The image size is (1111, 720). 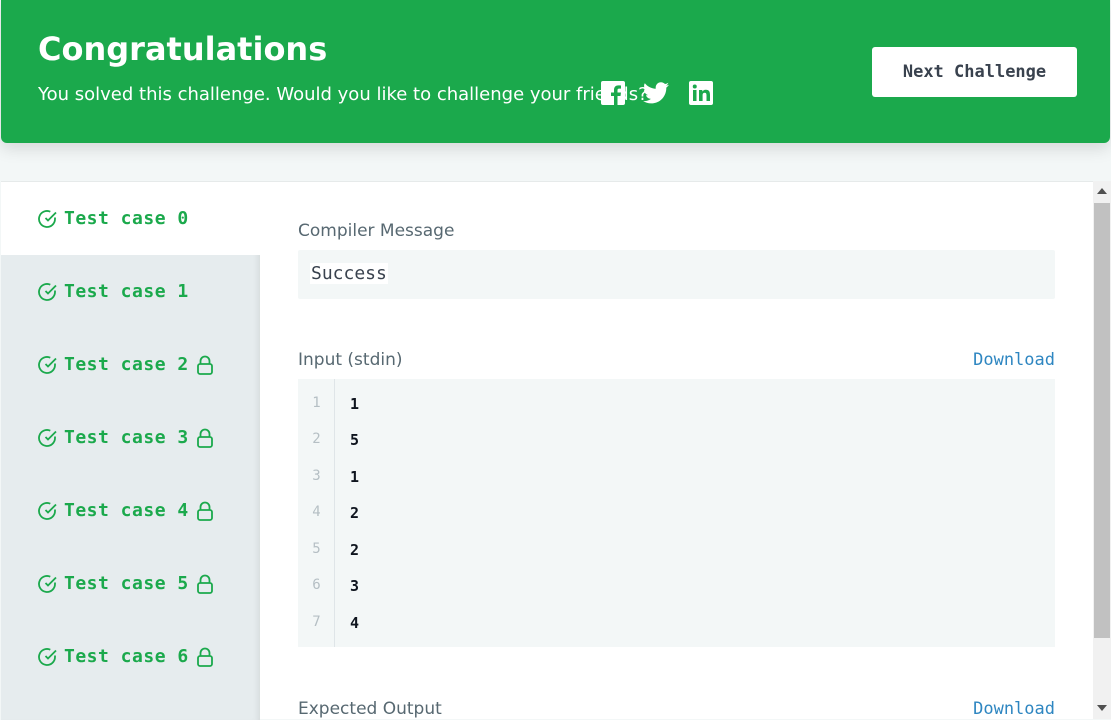 I want to click on input-download-link: Download, so click(x=1014, y=360).